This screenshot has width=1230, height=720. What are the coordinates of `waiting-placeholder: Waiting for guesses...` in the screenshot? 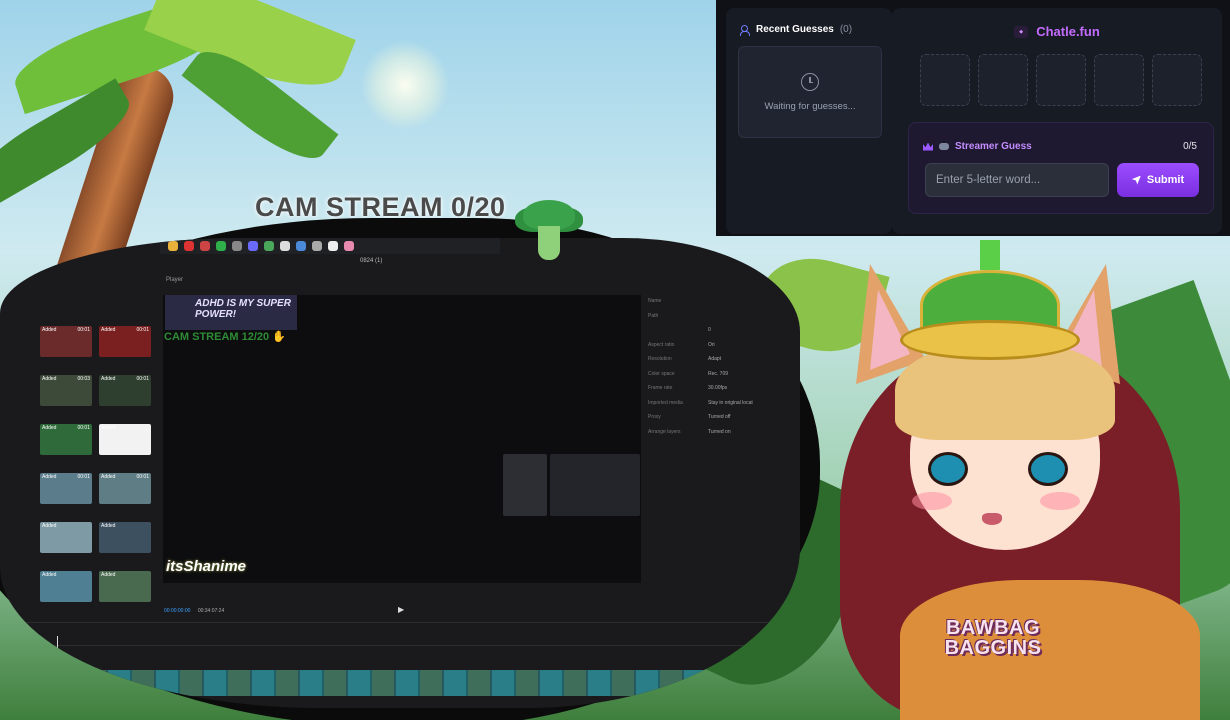 It's located at (810, 92).